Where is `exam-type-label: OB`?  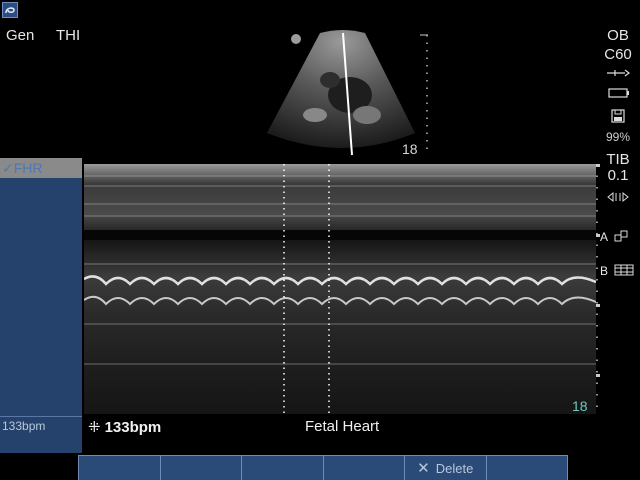
exam-type-label: OB is located at coordinates (618, 35).